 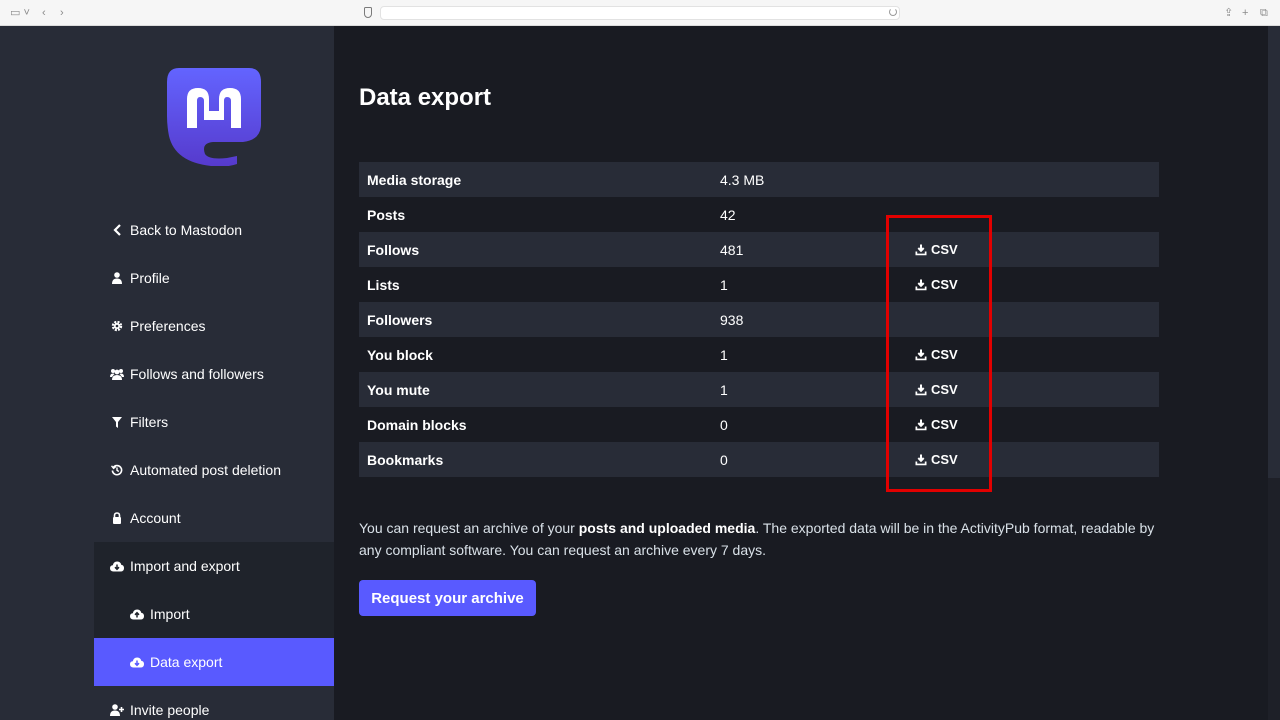 I want to click on table-row: Follows 481 CSV, so click(x=759, y=249).